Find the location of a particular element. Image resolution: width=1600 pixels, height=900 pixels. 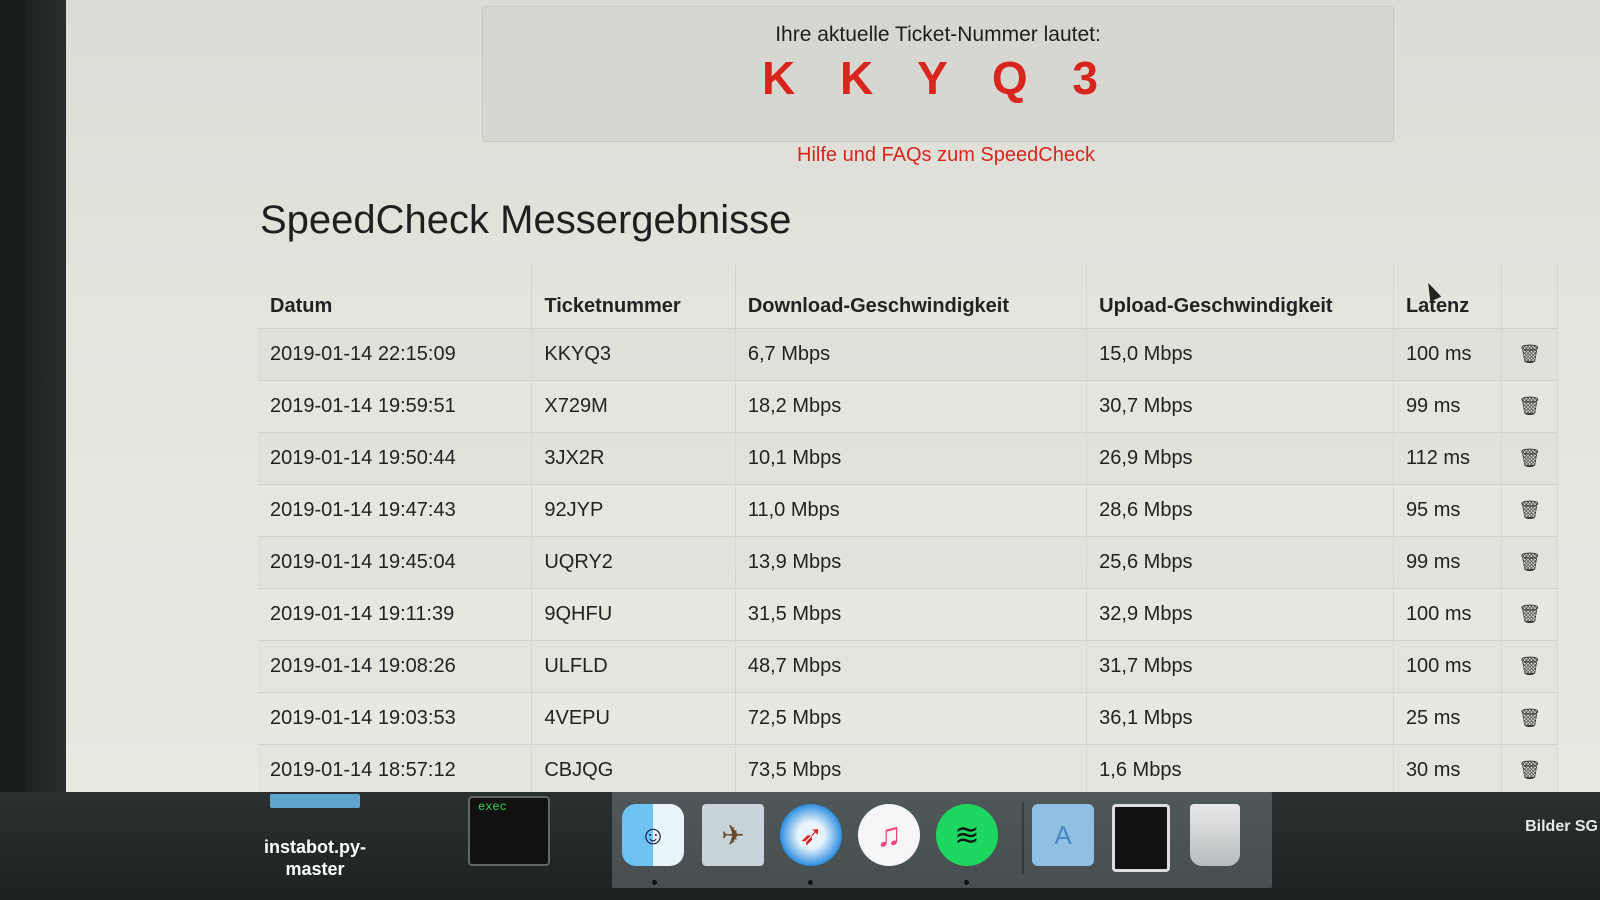

cell-upload: 36,1 Mbps is located at coordinates (1240, 718).